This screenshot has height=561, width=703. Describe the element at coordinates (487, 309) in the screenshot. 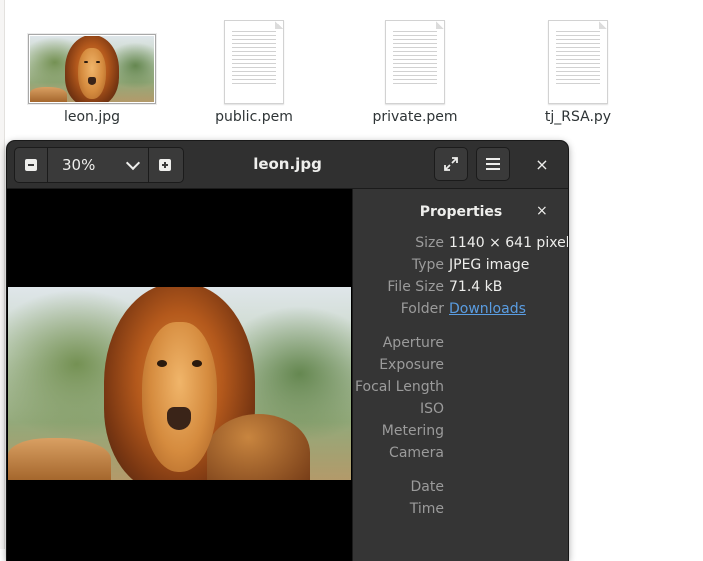

I see `folder-link: Downloads` at that location.